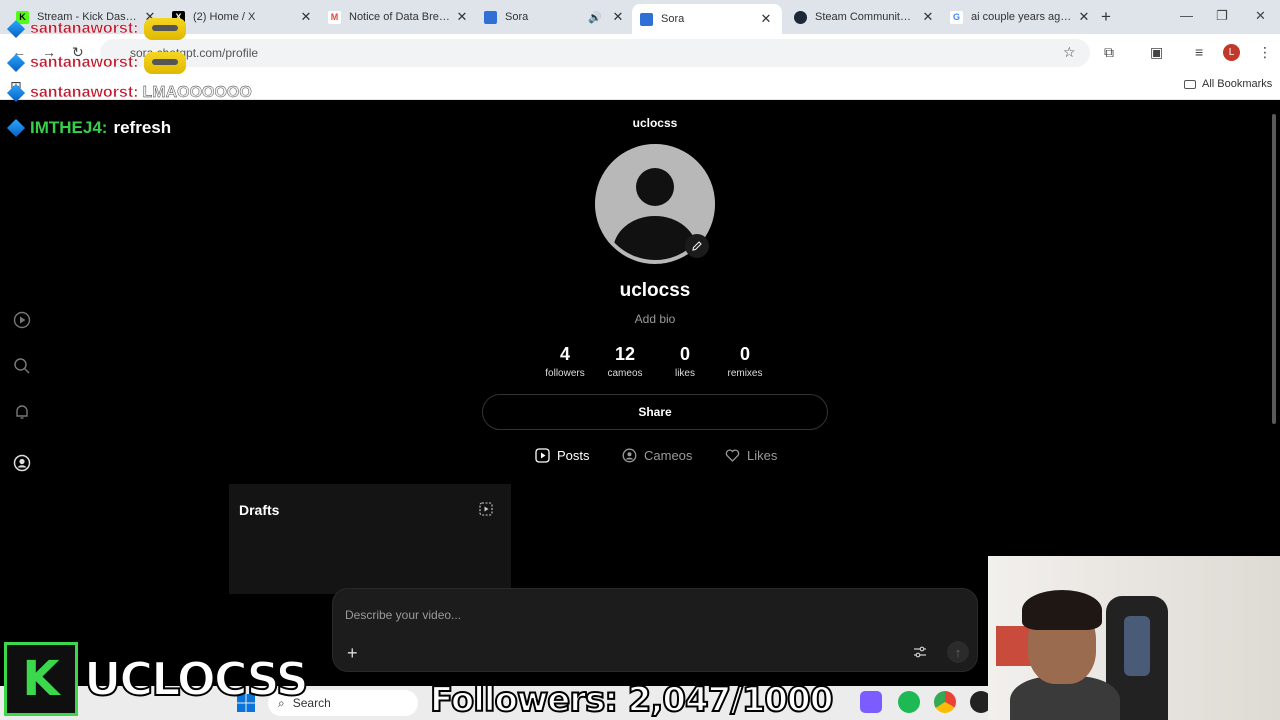  I want to click on page-title: uclocss, so click(655, 123).